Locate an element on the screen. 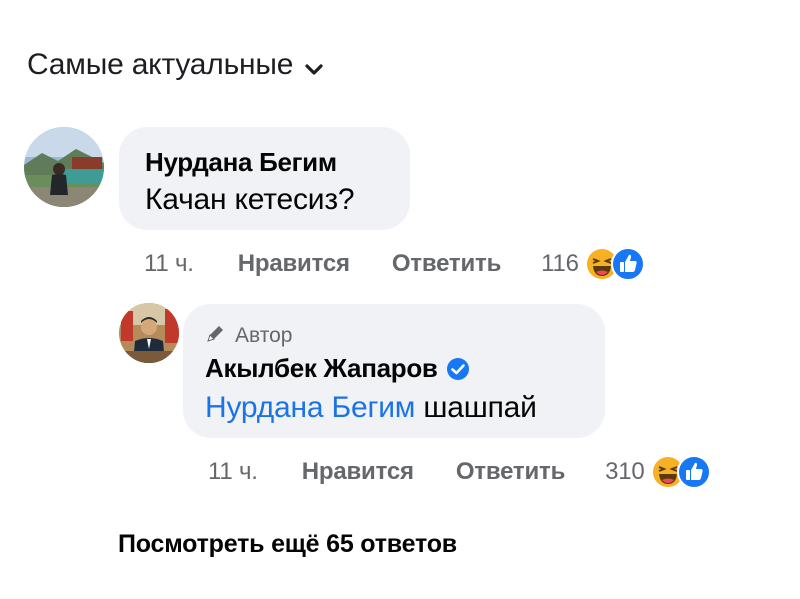 This screenshot has height=599, width=800. reaction-count: 310 is located at coordinates (625, 472).